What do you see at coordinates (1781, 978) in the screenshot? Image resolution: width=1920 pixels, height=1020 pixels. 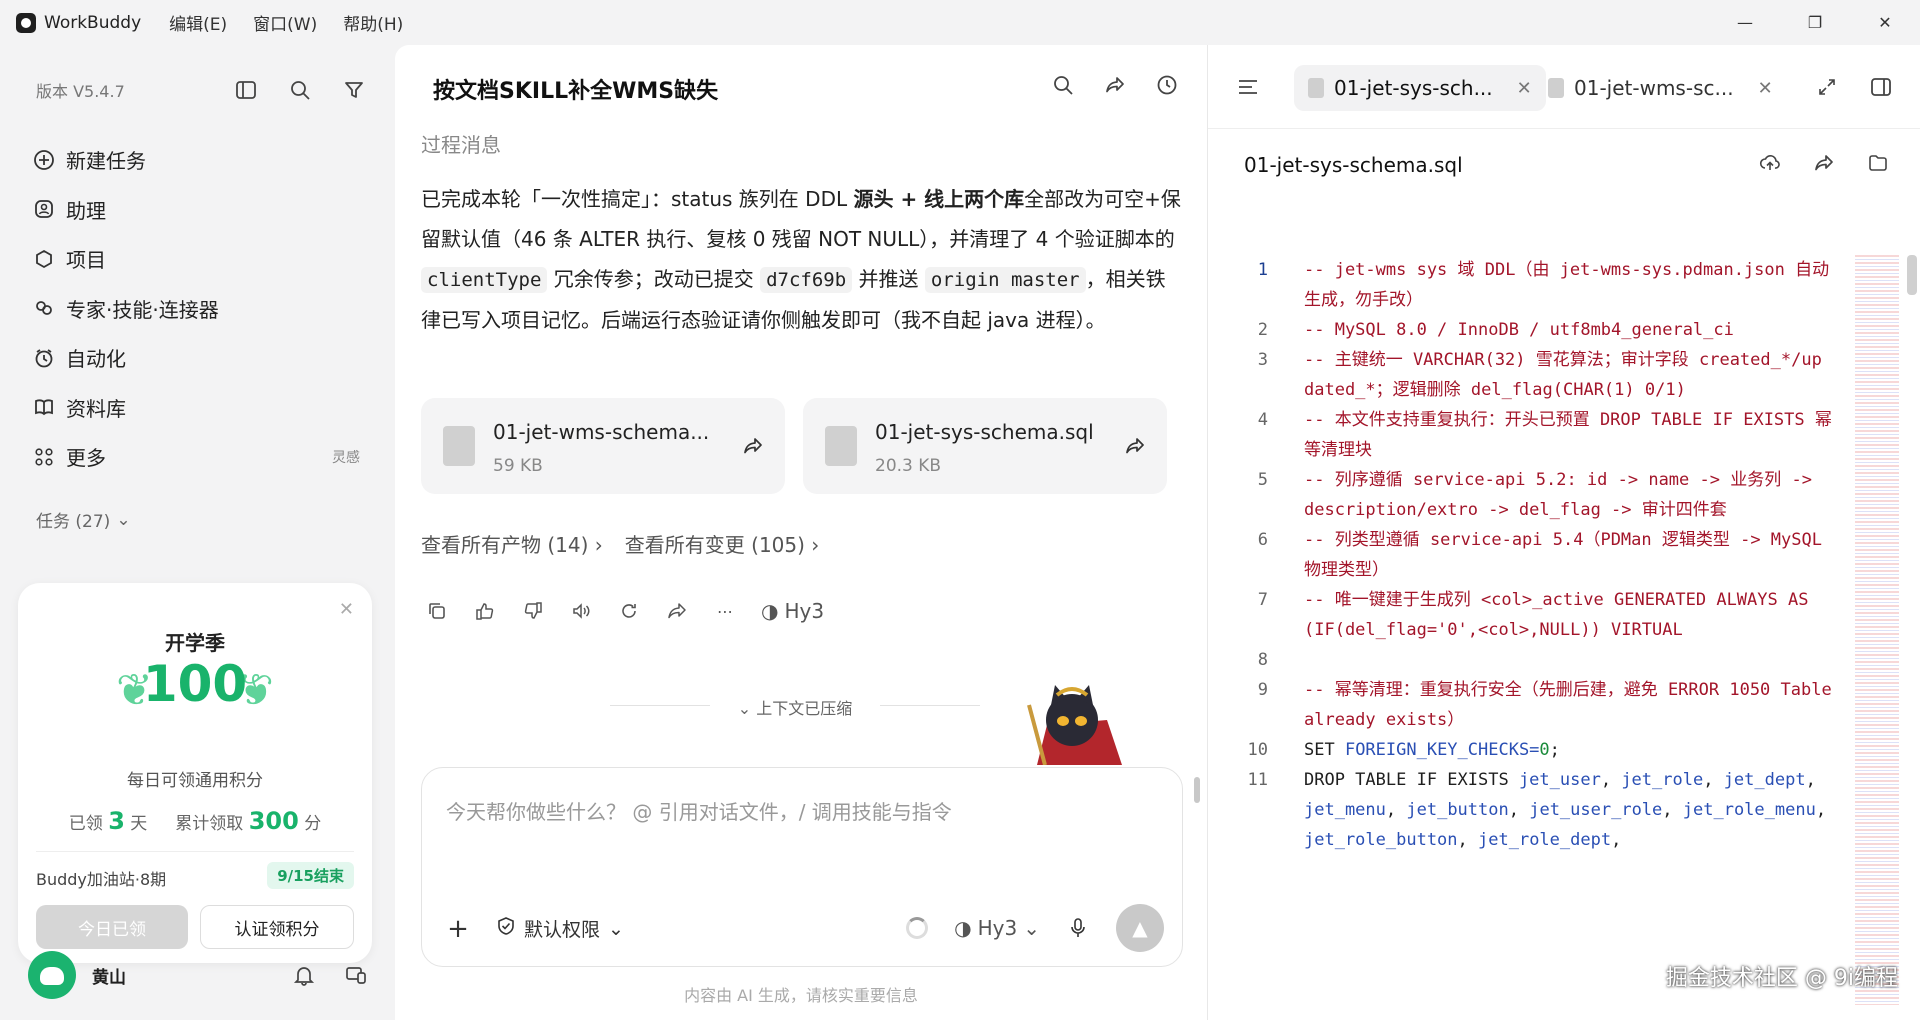 I see `watermark: 掘金技术社区 @ 9i编程` at bounding box center [1781, 978].